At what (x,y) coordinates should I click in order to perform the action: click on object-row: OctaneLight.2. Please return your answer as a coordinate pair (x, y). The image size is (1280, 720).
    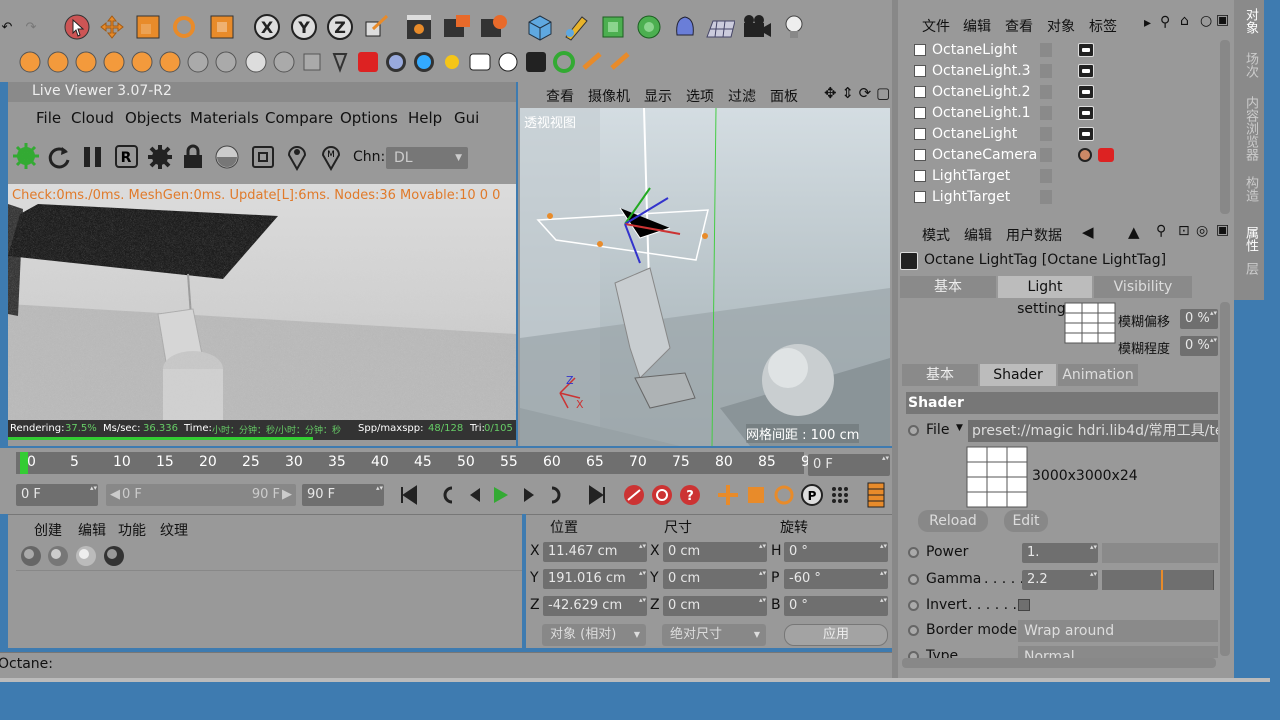
    Looking at the image, I should click on (1063, 92).